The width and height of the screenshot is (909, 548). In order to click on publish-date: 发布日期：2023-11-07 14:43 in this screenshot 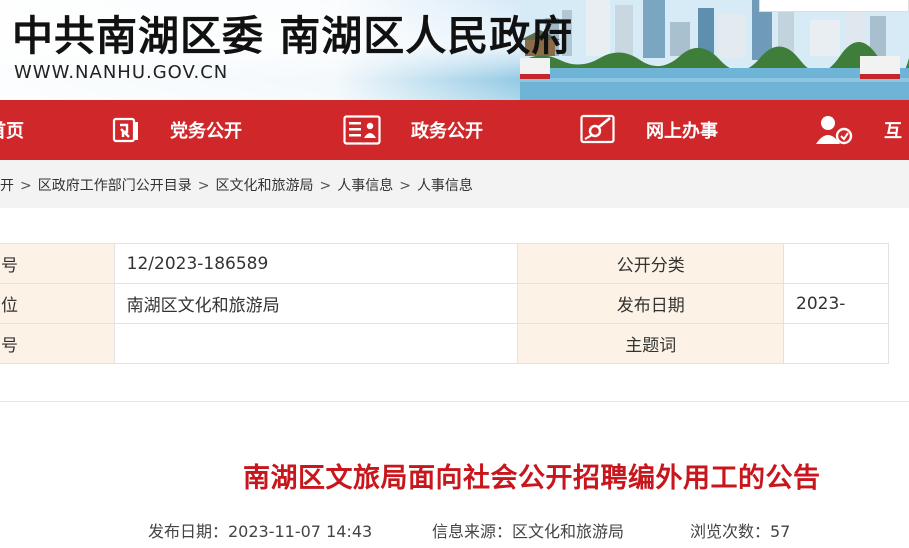, I will do `click(260, 531)`.